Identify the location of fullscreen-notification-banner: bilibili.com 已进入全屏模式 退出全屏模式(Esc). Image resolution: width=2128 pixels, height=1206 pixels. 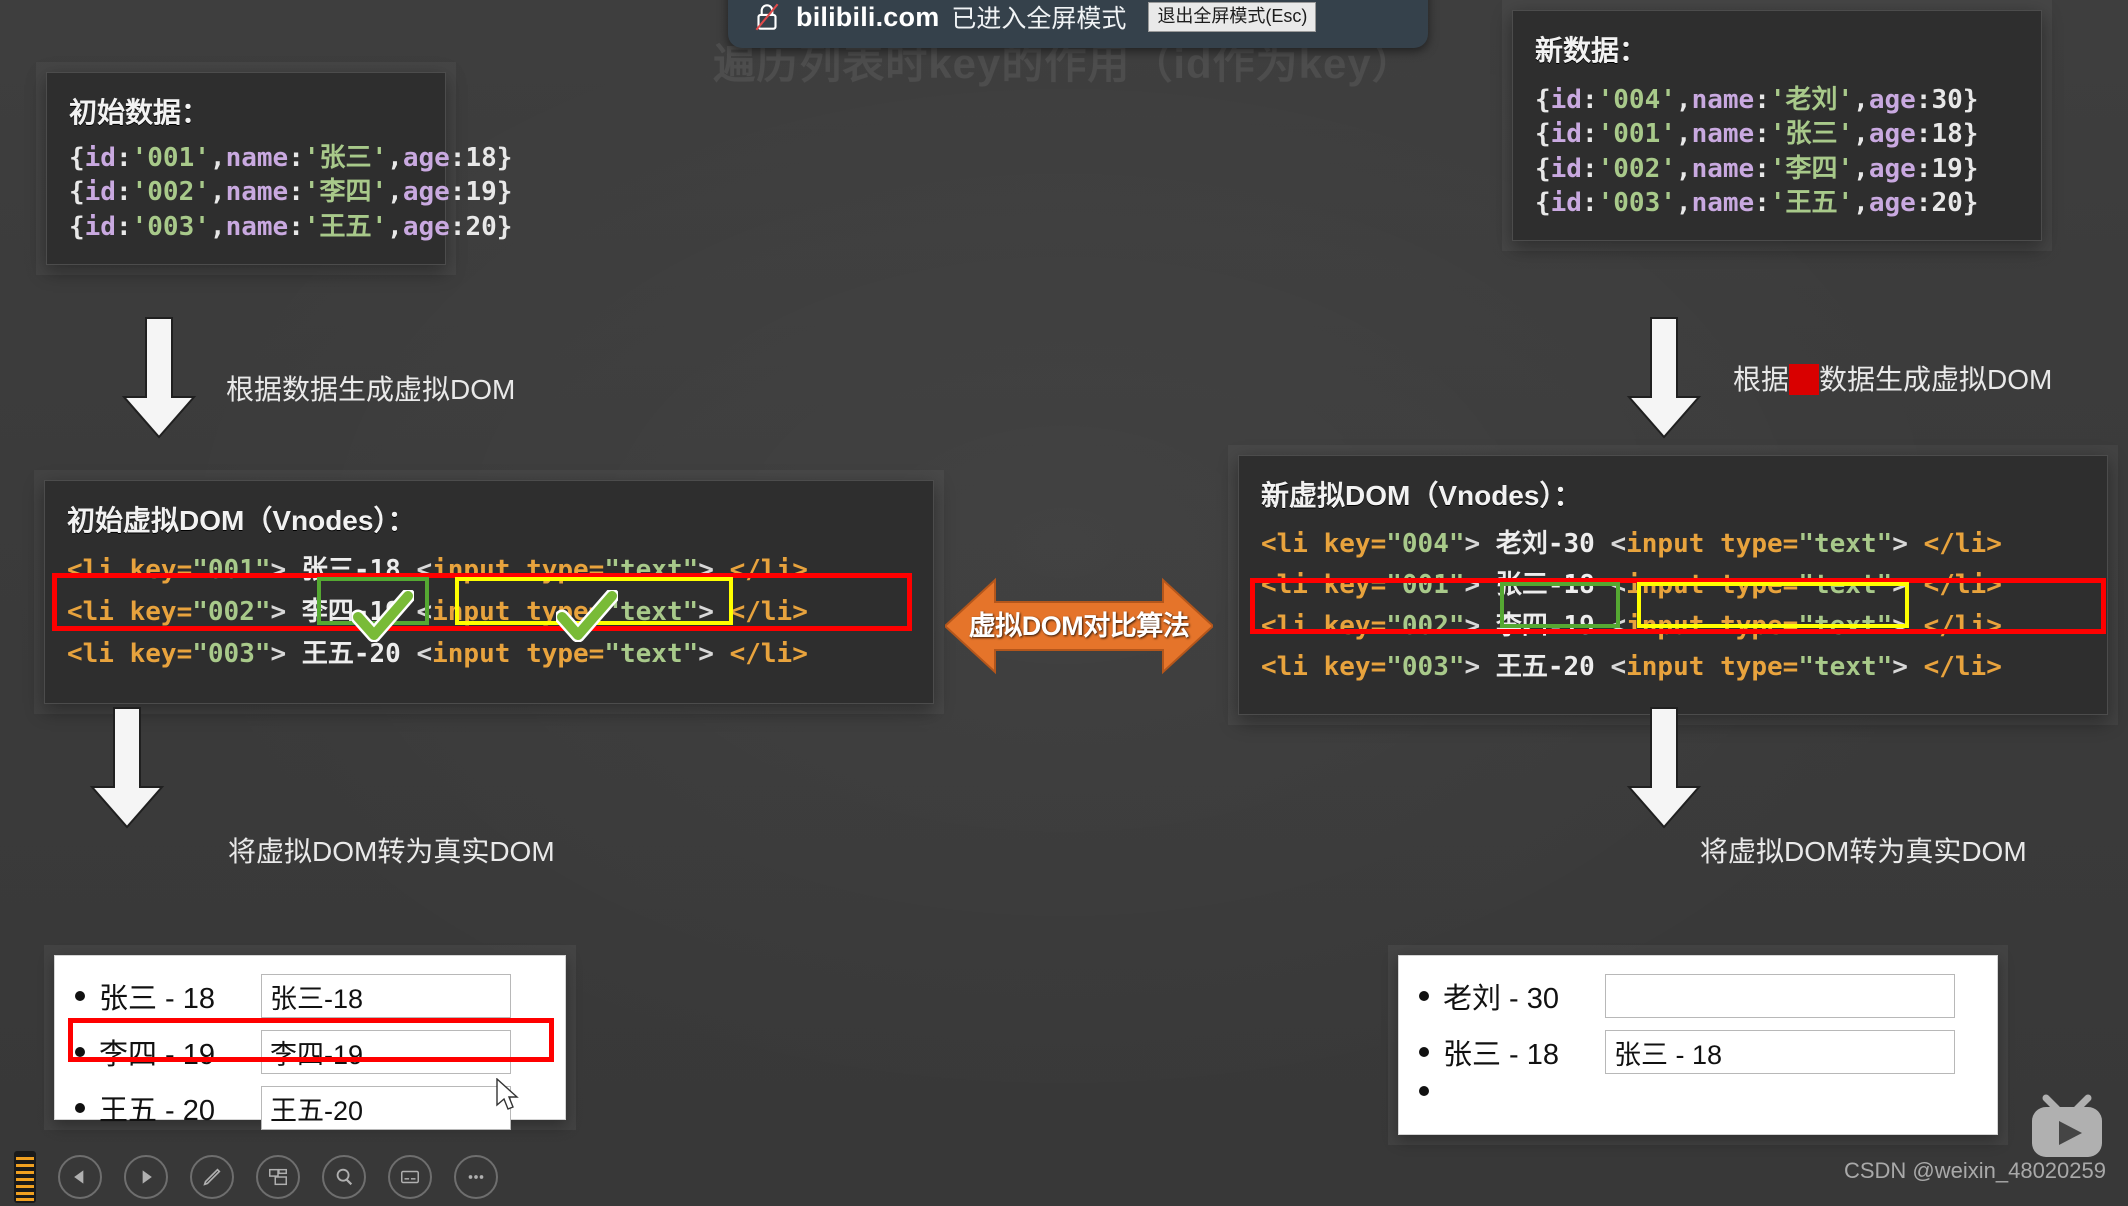
(1078, 24).